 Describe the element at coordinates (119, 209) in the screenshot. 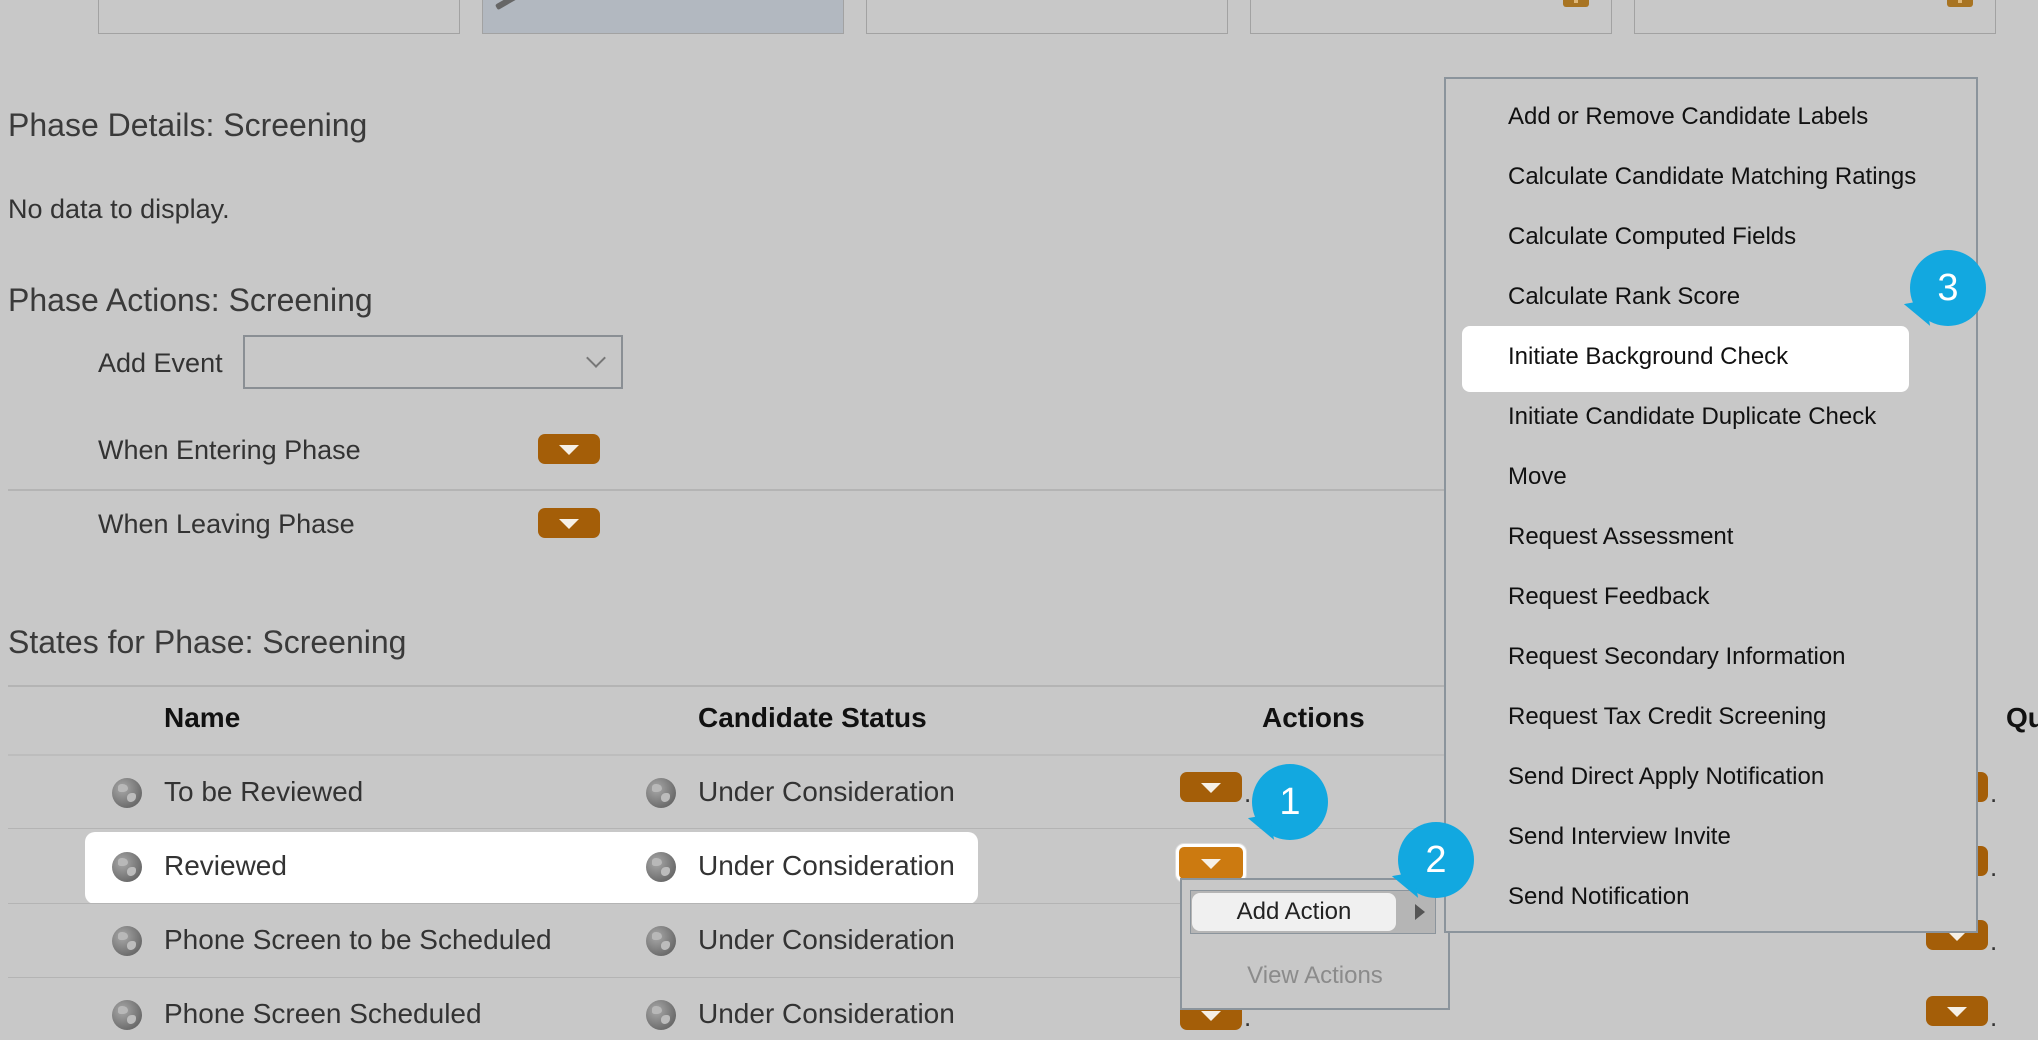

I see `no-data-message: No data to display.` at that location.